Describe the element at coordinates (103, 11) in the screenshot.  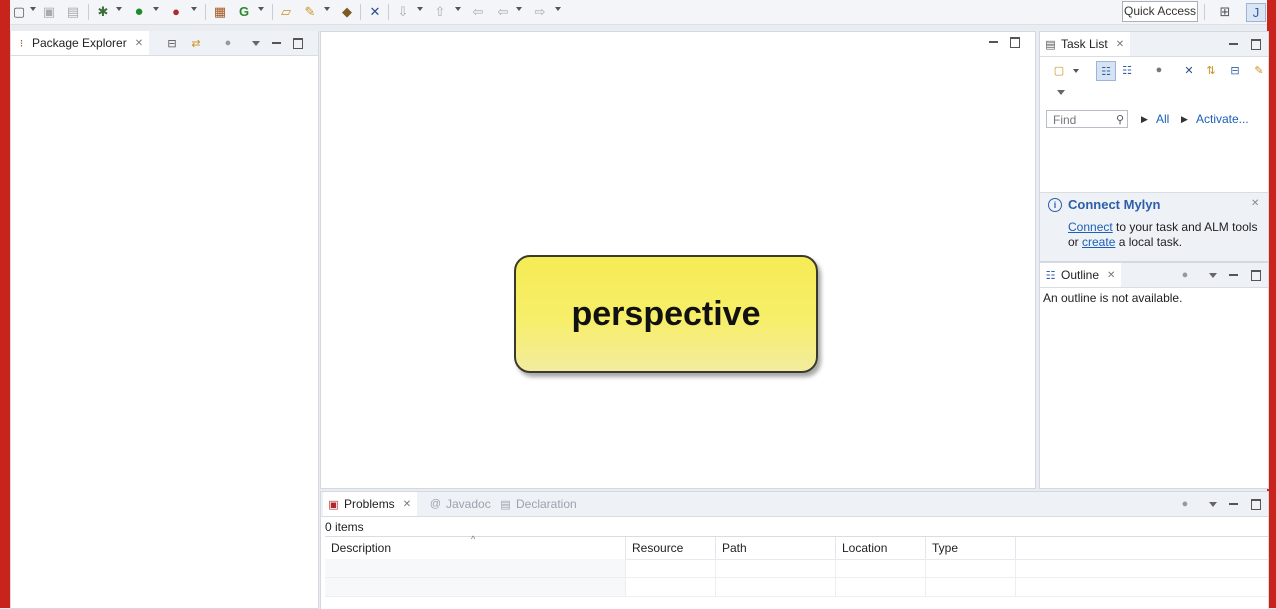
I see `debug-icon: ✱` at that location.